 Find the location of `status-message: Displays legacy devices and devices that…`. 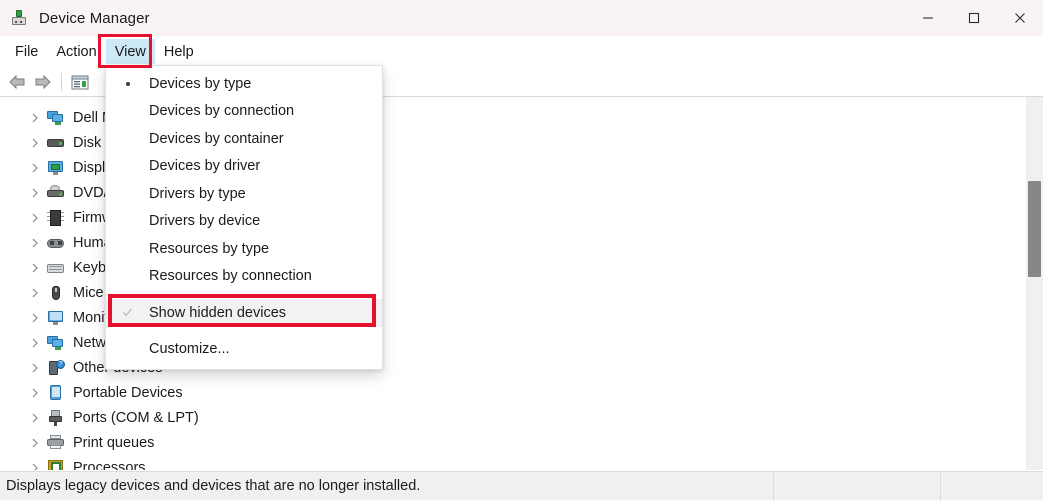

status-message: Displays legacy devices and devices that… is located at coordinates (213, 486).